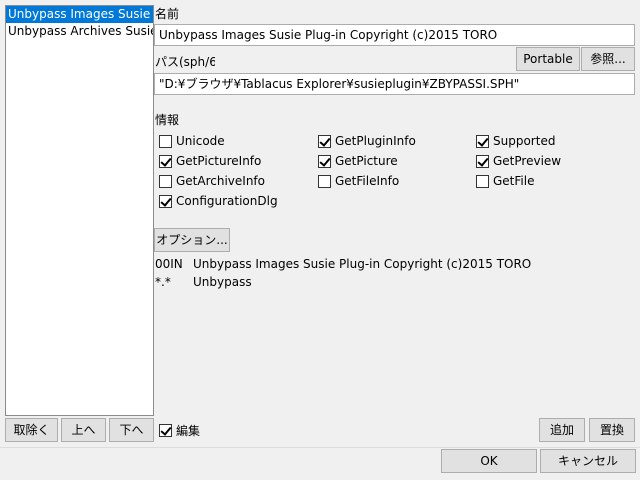 Image resolution: width=640 pixels, height=480 pixels. I want to click on portable-button: Portable, so click(548, 59).